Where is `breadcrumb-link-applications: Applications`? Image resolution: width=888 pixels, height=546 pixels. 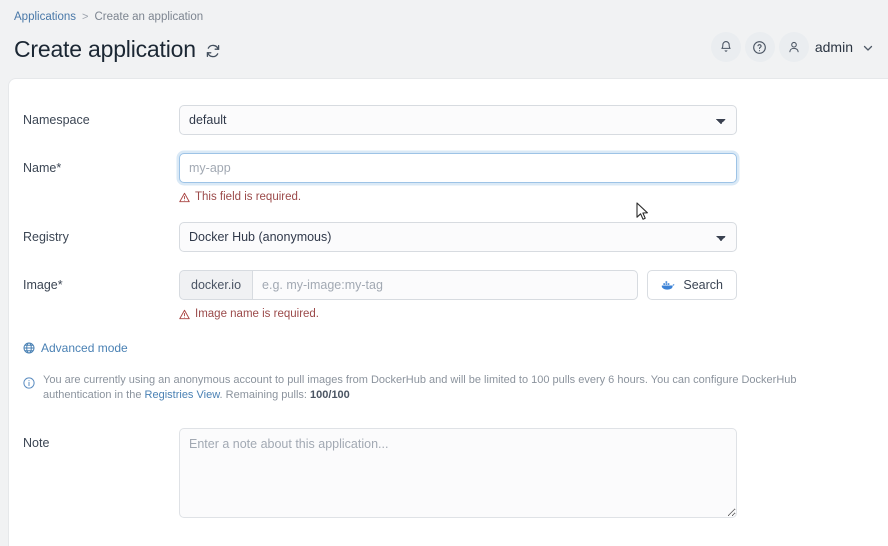 breadcrumb-link-applications: Applications is located at coordinates (45, 17).